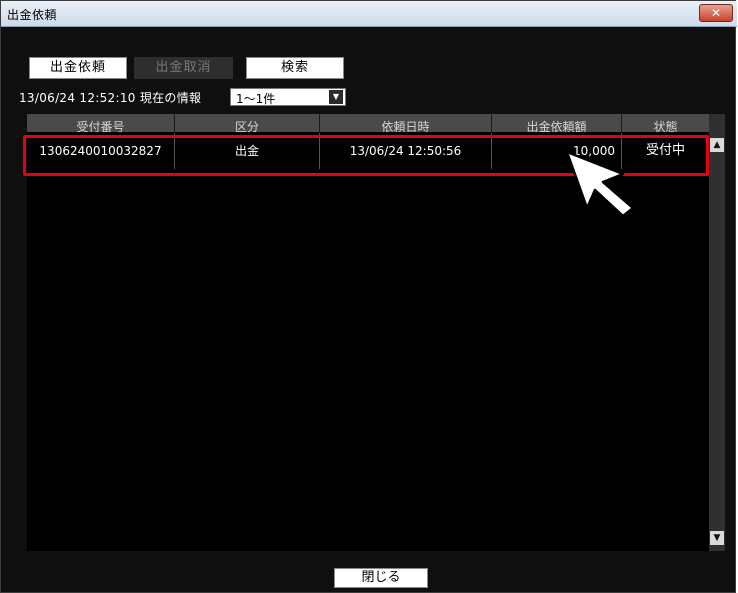 The image size is (738, 593). Describe the element at coordinates (600, 184) in the screenshot. I see `pointer-cursor-icon` at that location.